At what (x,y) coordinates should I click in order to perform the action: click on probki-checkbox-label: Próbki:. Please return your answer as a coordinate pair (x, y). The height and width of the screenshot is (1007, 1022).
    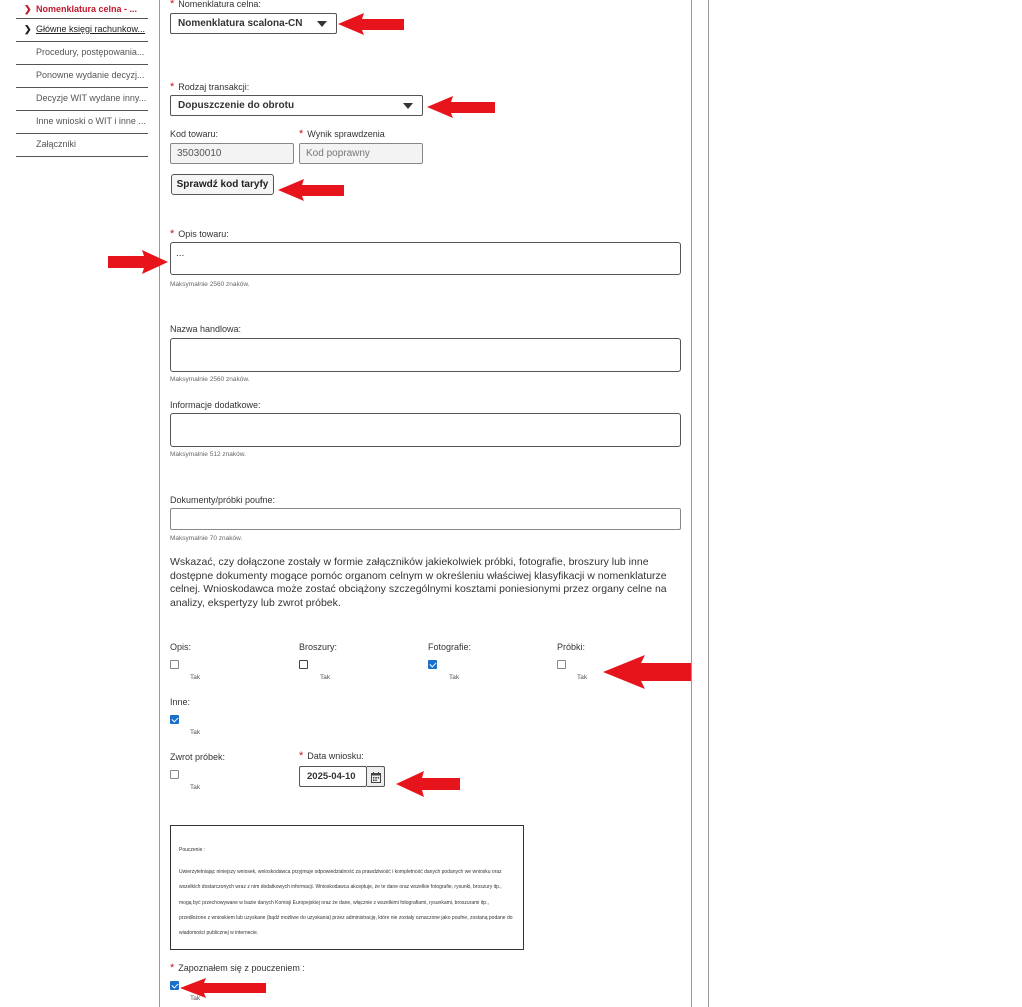
    Looking at the image, I should click on (571, 647).